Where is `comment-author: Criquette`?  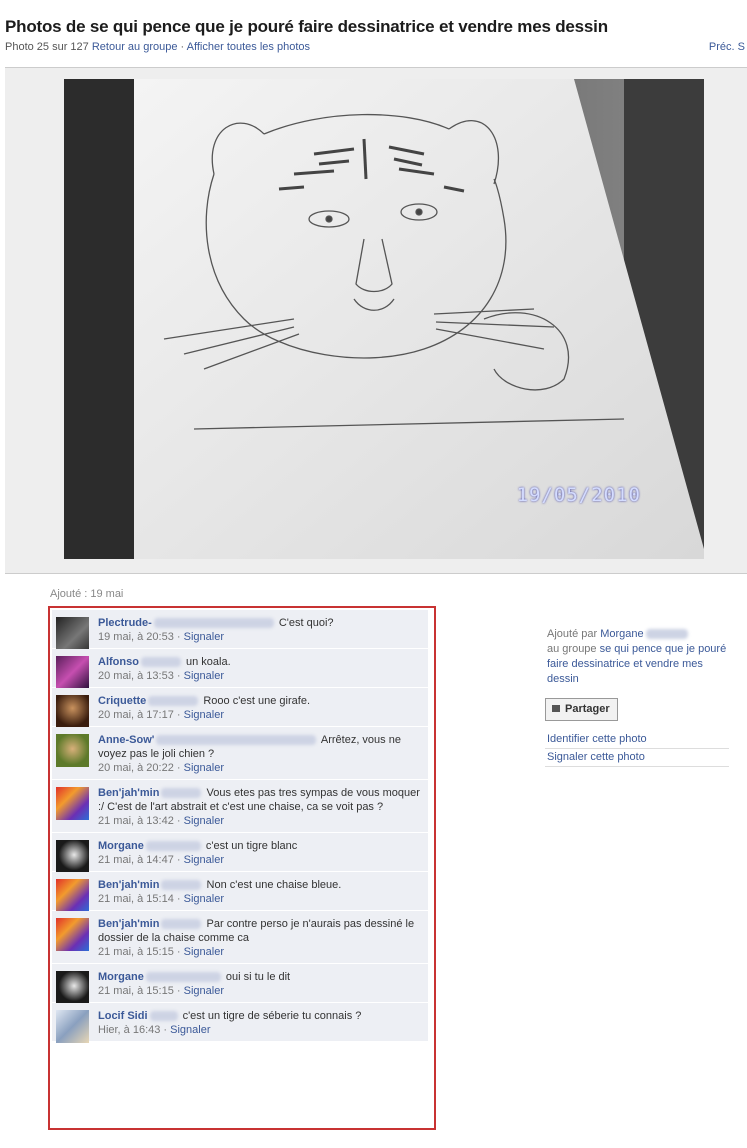 comment-author: Criquette is located at coordinates (122, 701).